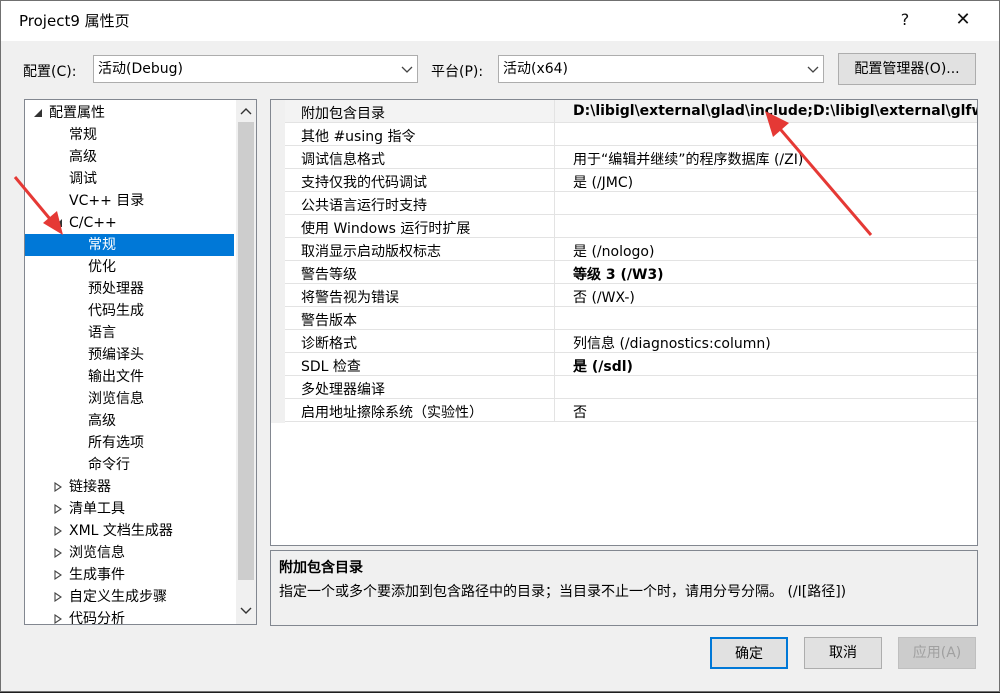 Image resolution: width=1000 pixels, height=693 pixels. I want to click on tree-item-label: 生成事件, so click(97, 575).